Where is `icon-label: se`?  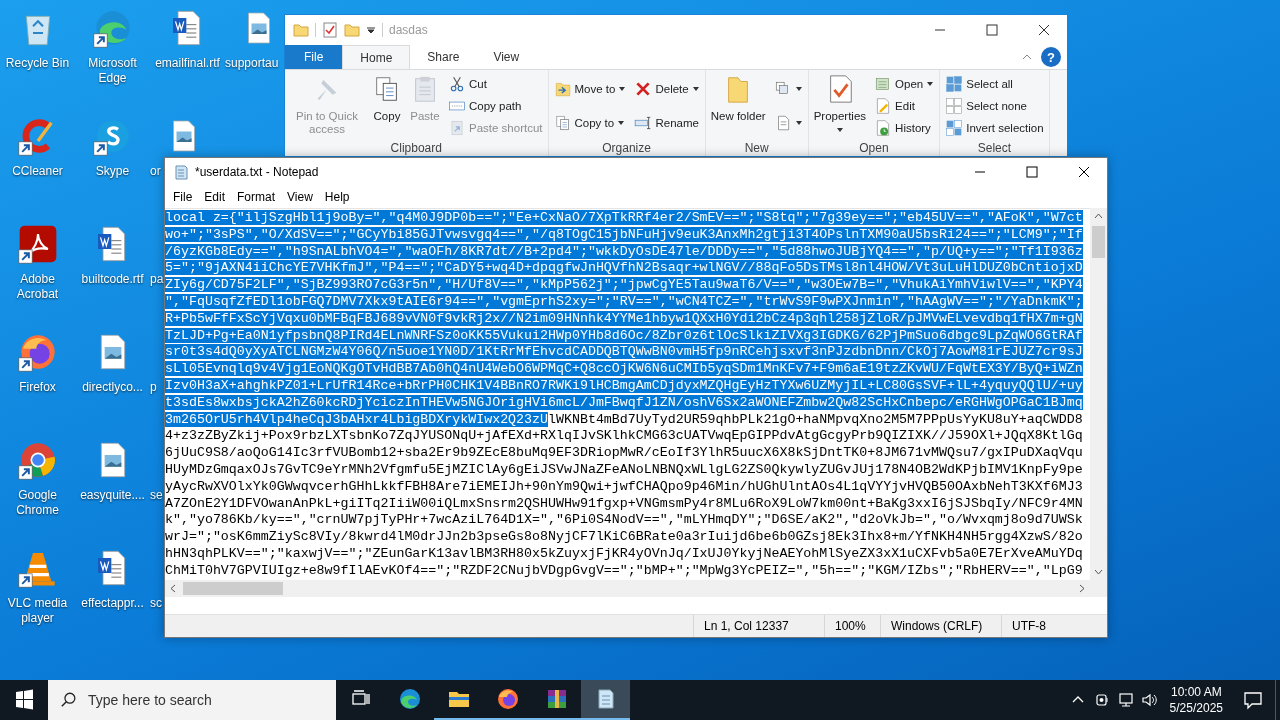 icon-label: se is located at coordinates (156, 495).